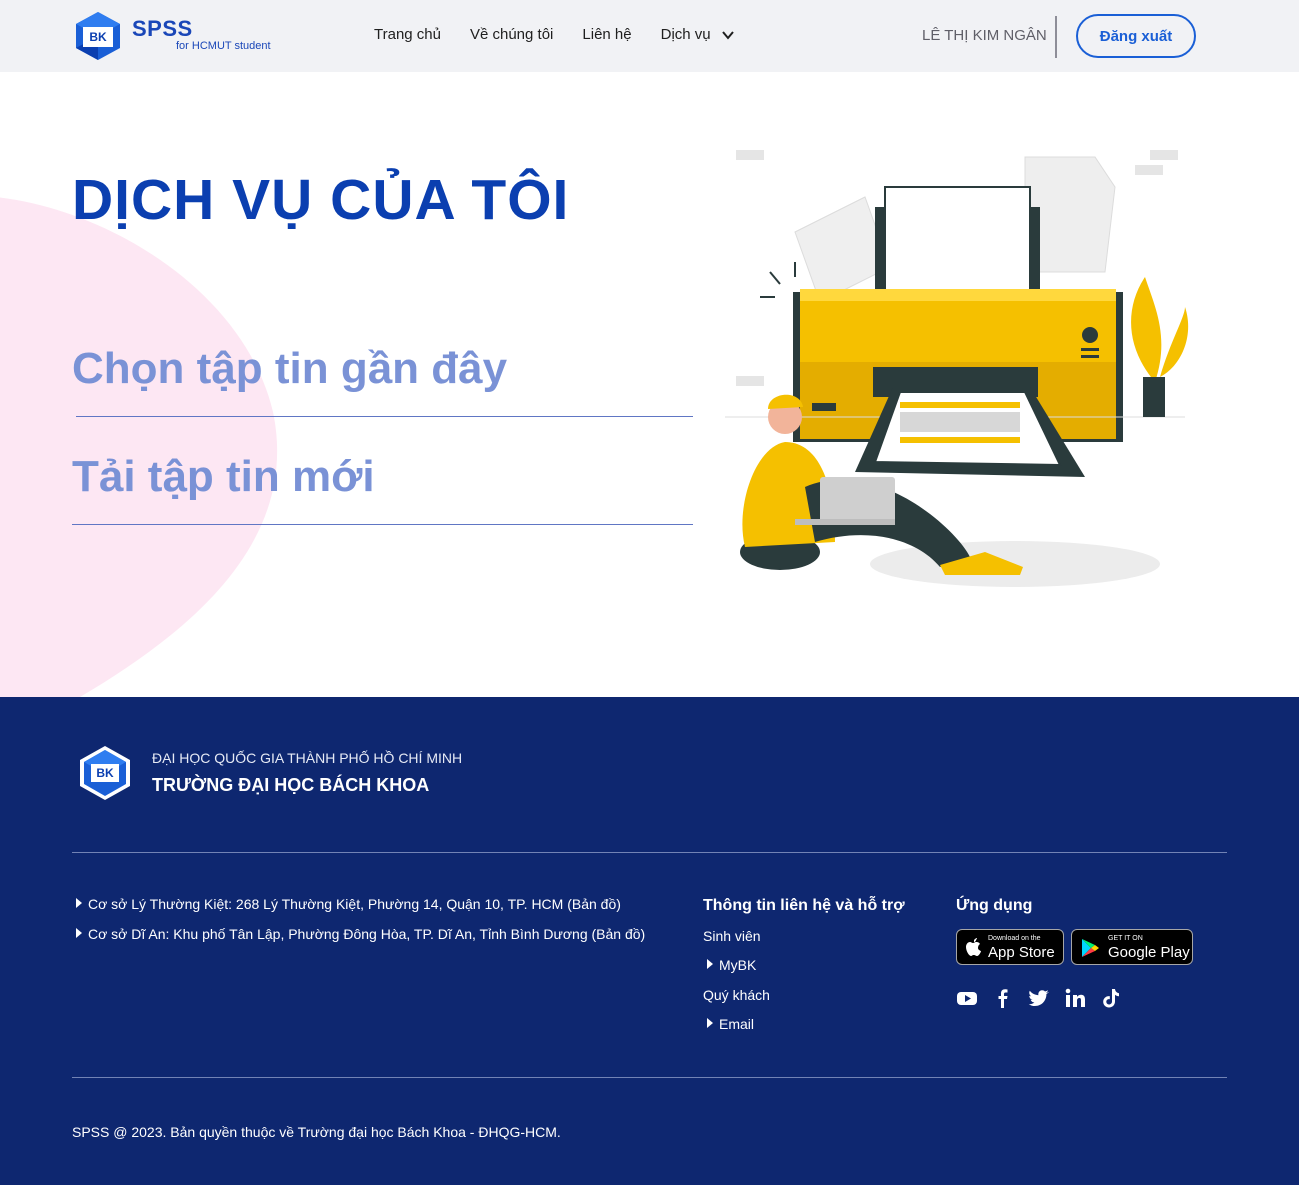  What do you see at coordinates (737, 1024) in the screenshot?
I see `email-label: Email` at bounding box center [737, 1024].